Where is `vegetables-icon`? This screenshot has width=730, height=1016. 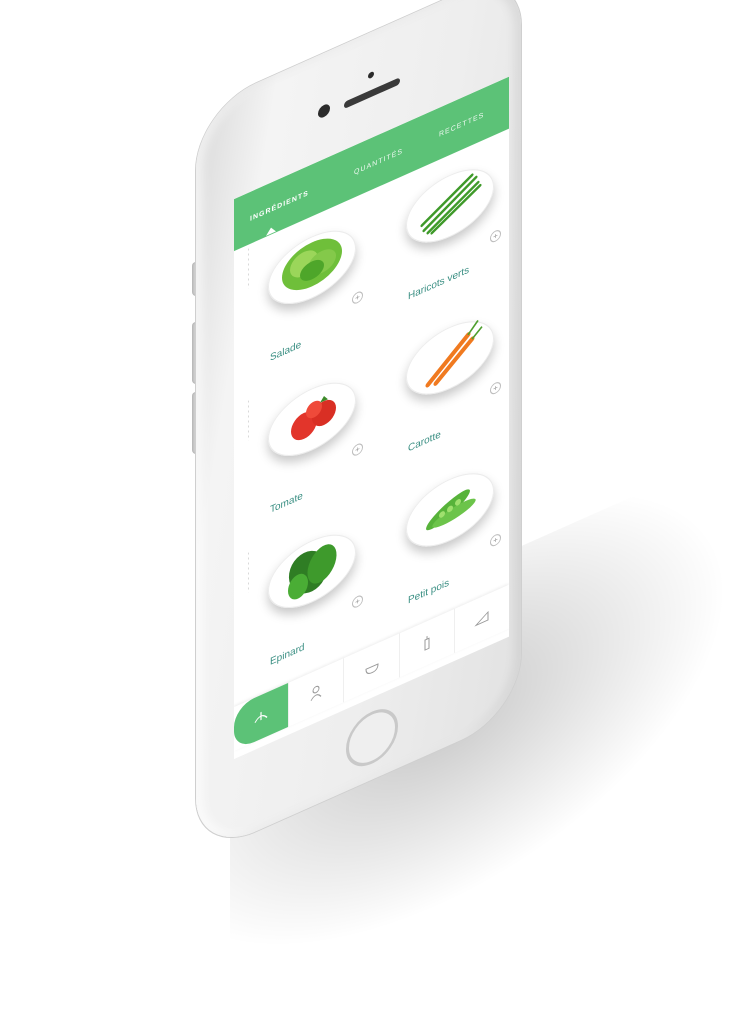
vegetables-icon is located at coordinates (261, 717).